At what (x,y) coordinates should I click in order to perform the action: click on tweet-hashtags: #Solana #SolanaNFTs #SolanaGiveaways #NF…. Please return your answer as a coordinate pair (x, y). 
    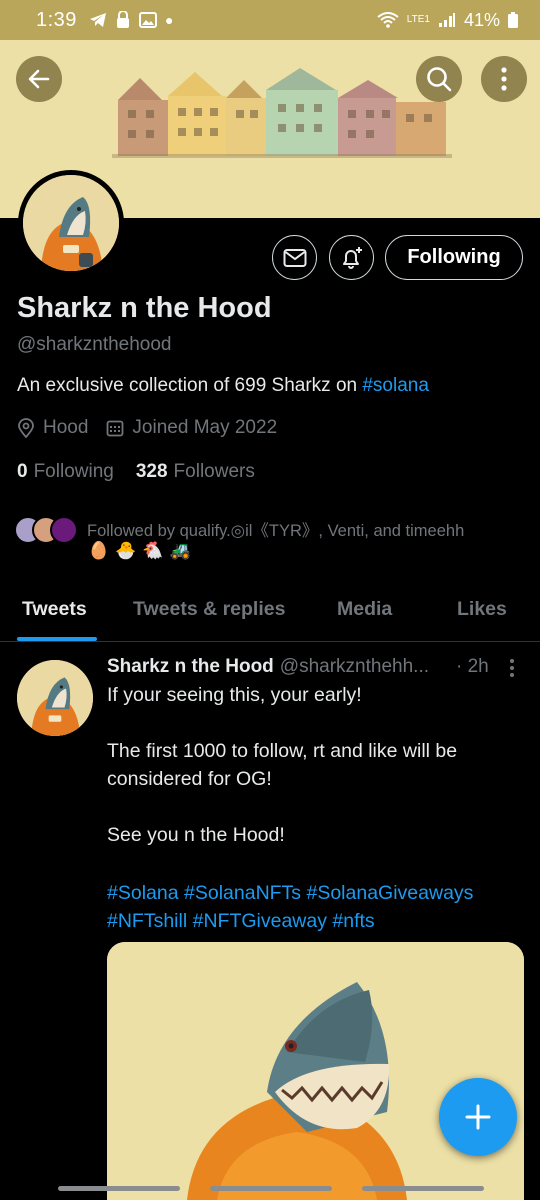
    Looking at the image, I should click on (317, 907).